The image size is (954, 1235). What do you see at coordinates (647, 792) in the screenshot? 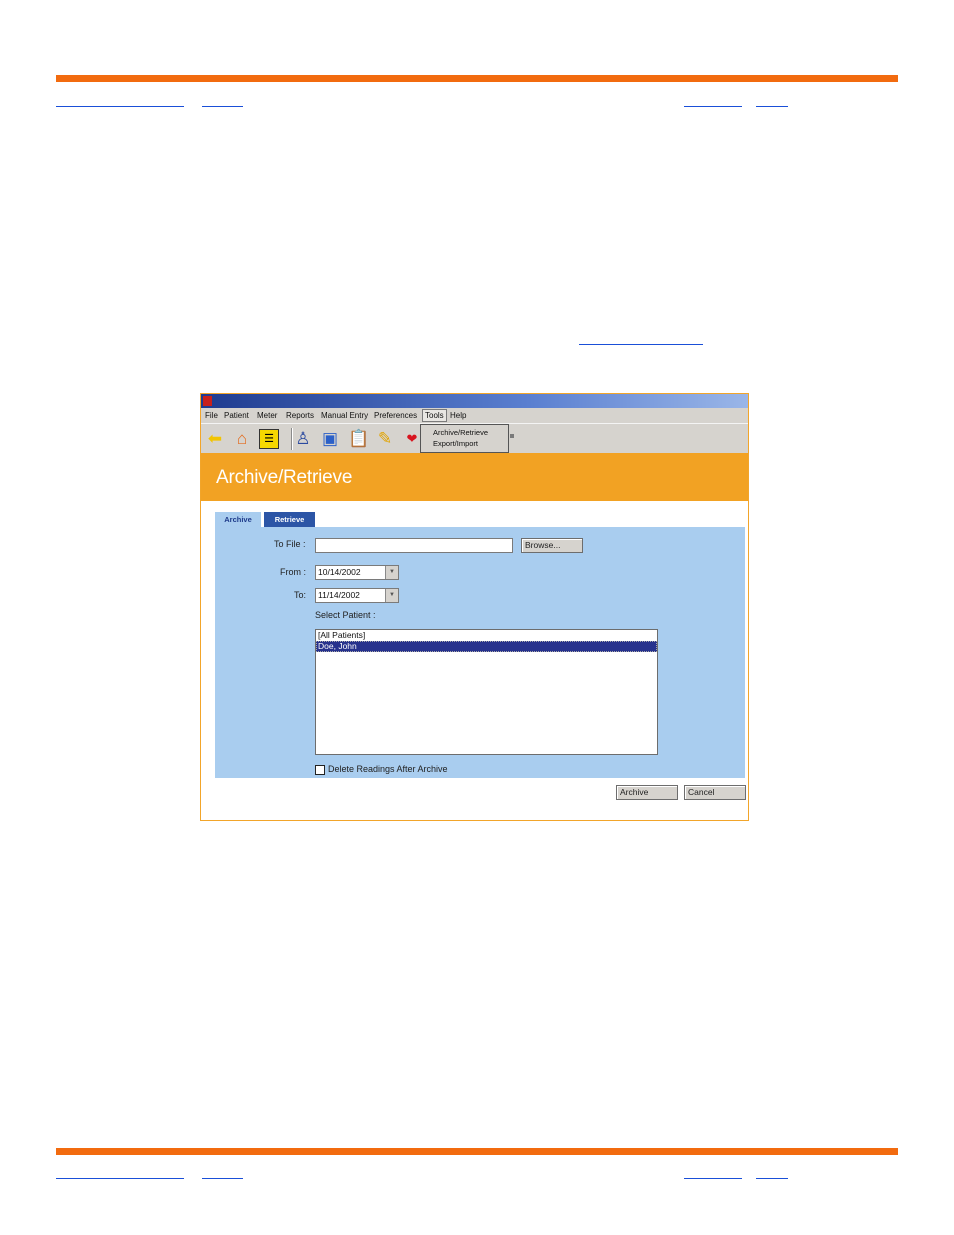
I see `archive-button: Archive` at bounding box center [647, 792].